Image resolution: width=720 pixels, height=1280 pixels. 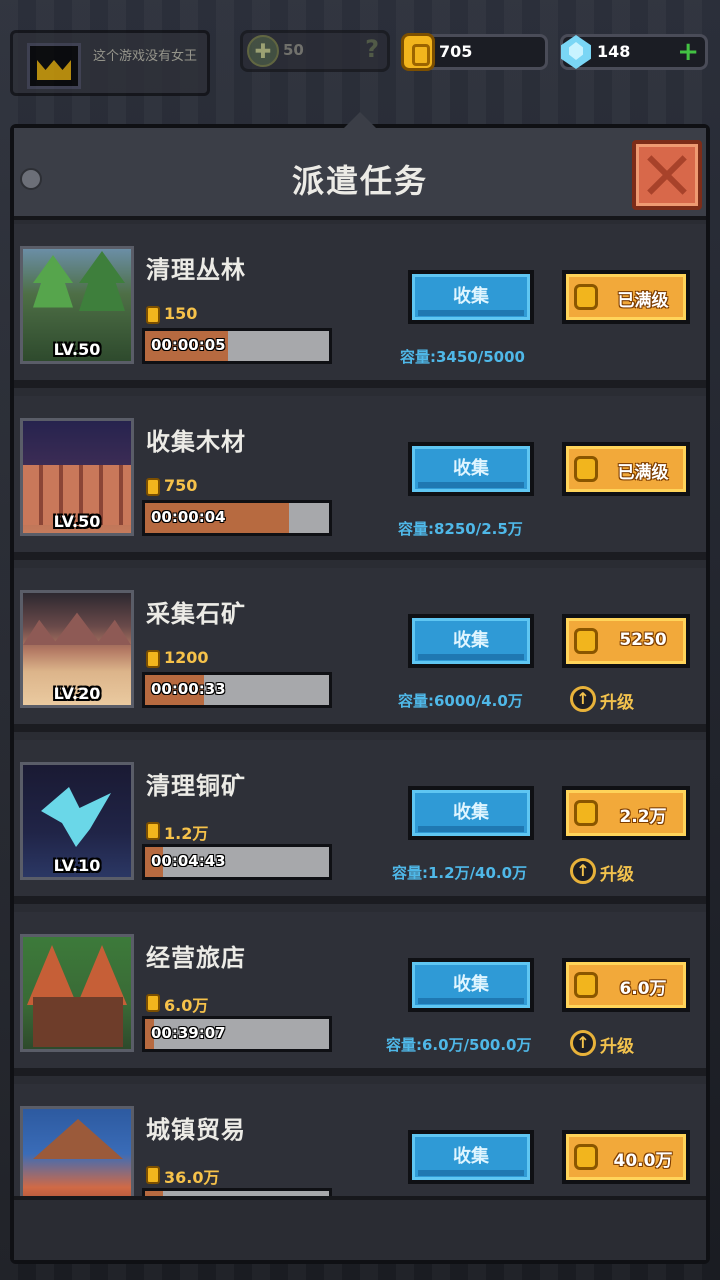 What do you see at coordinates (460, 529) in the screenshot?
I see `capacity-text: 容量:8250/2.5万` at bounding box center [460, 529].